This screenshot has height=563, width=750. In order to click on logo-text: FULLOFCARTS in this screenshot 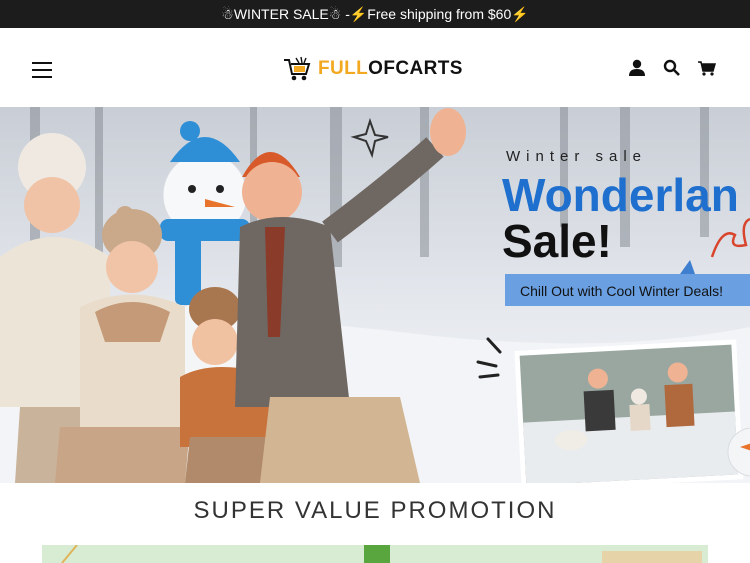, I will do `click(390, 69)`.